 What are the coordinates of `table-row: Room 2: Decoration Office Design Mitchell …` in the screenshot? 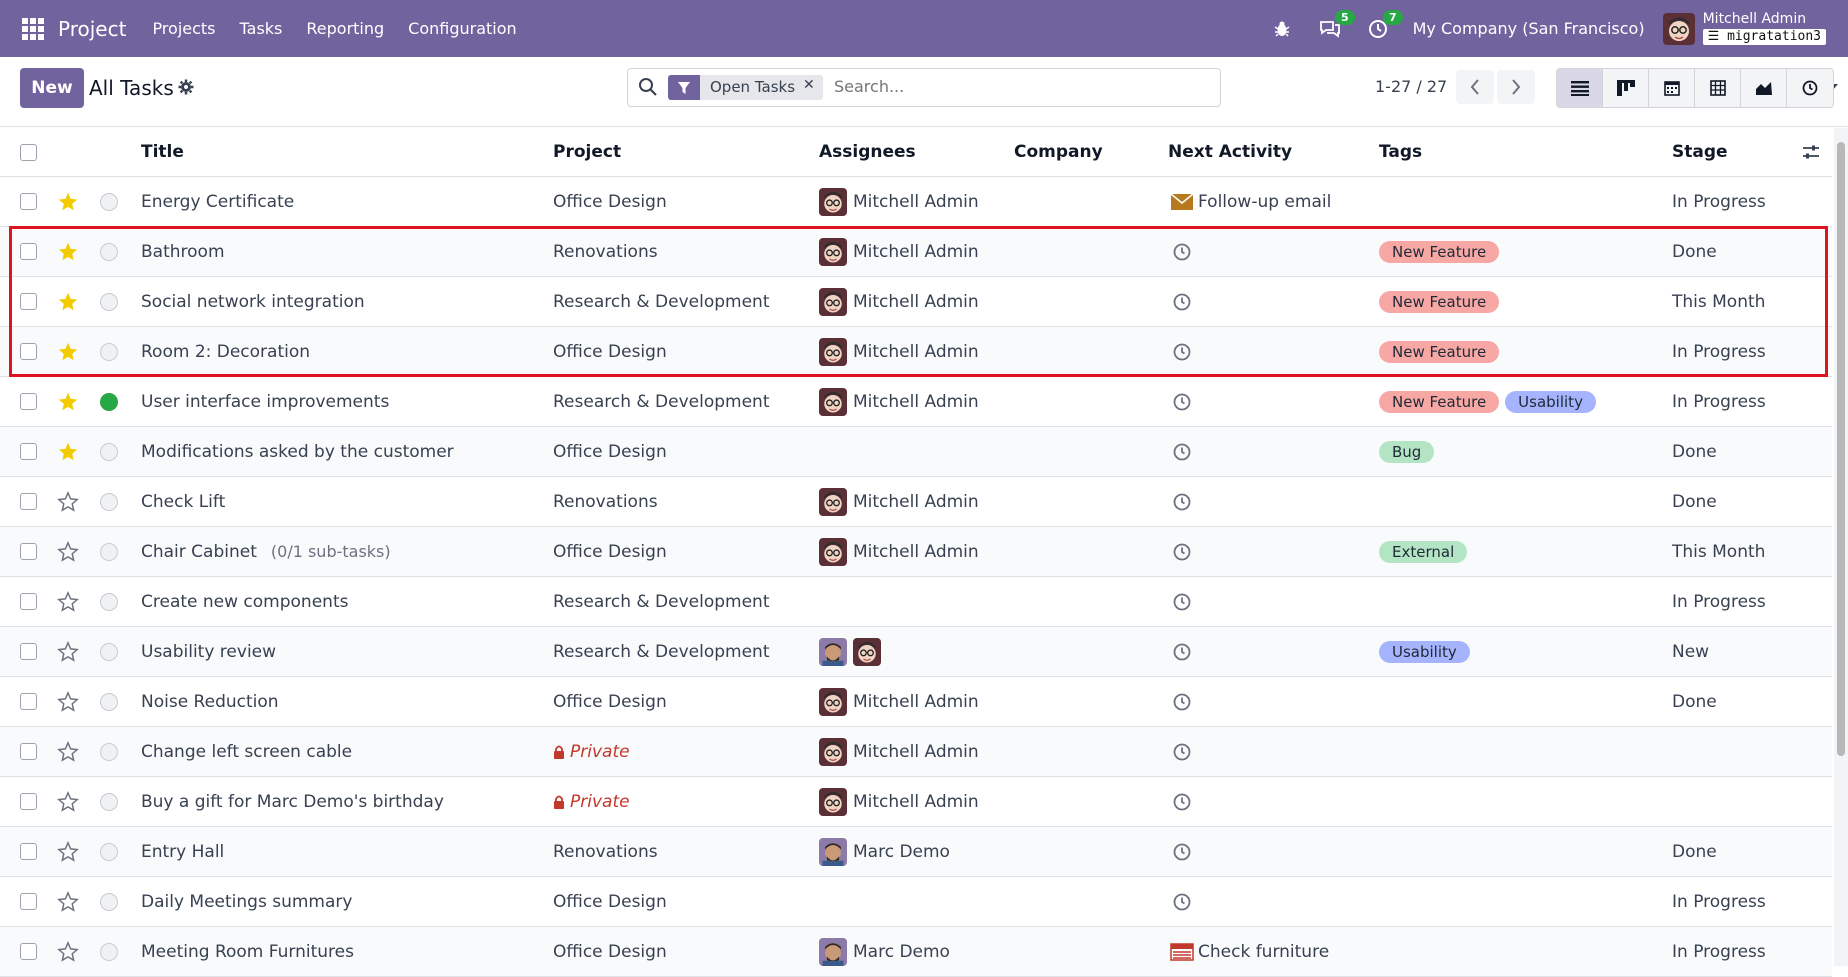 It's located at (916, 352).